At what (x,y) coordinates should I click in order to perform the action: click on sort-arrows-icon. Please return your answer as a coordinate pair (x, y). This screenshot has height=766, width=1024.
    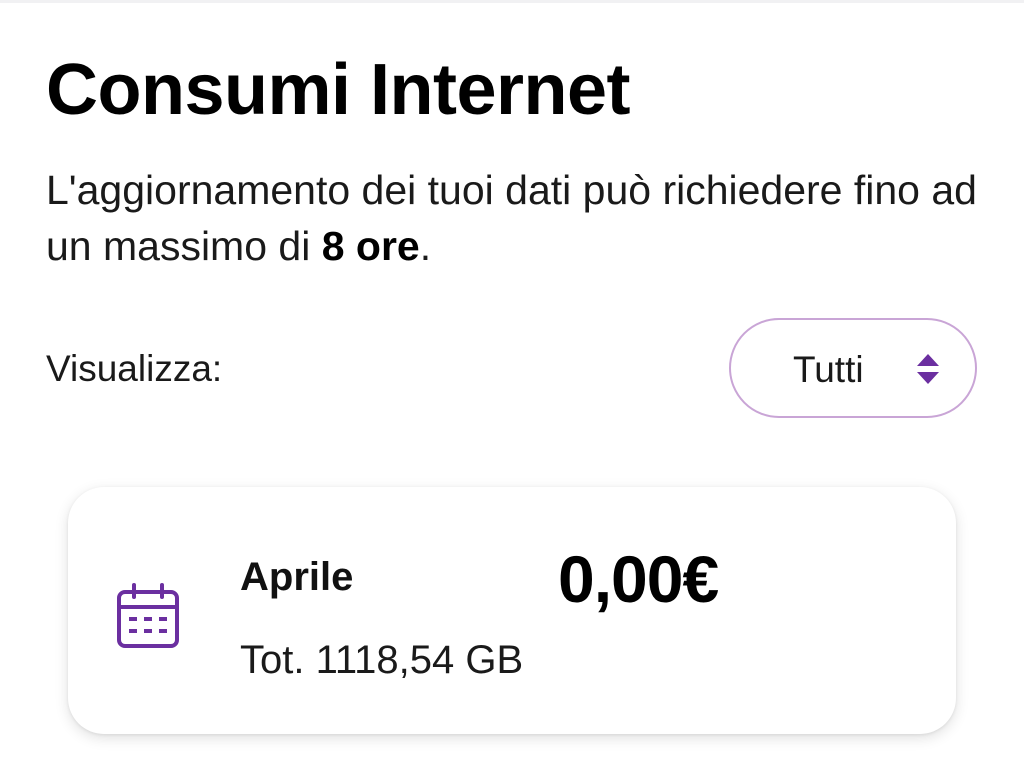
    Looking at the image, I should click on (928, 369).